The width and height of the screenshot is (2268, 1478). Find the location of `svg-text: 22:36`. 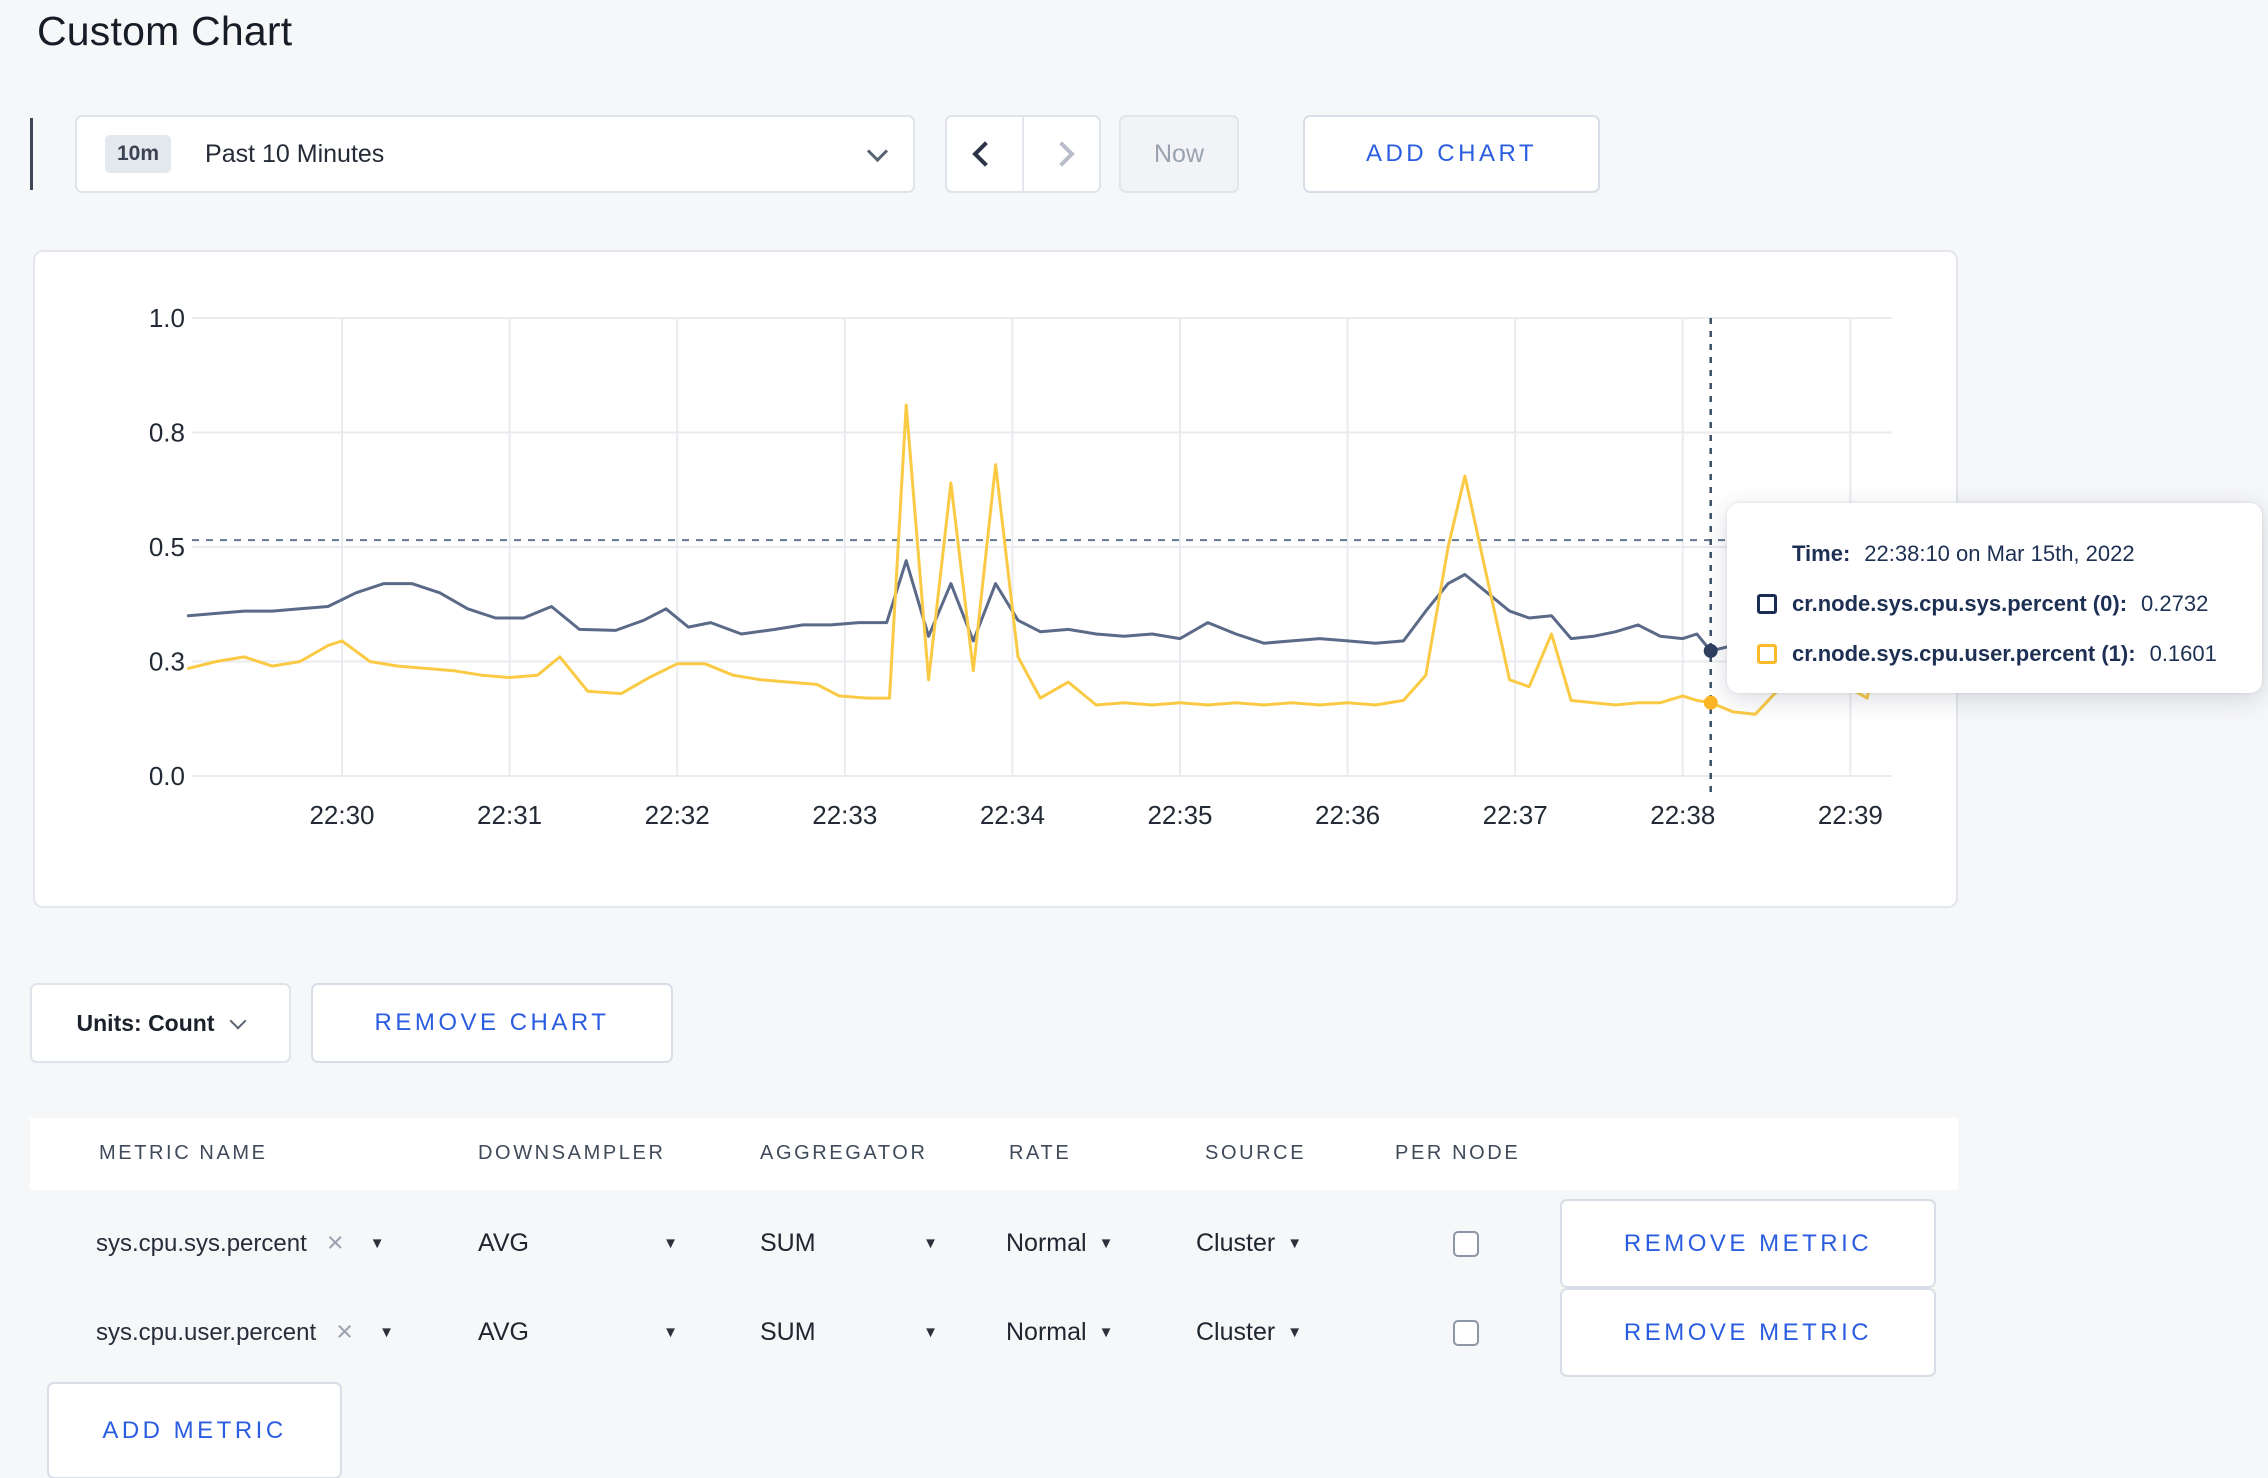

svg-text: 22:36 is located at coordinates (1347, 815).